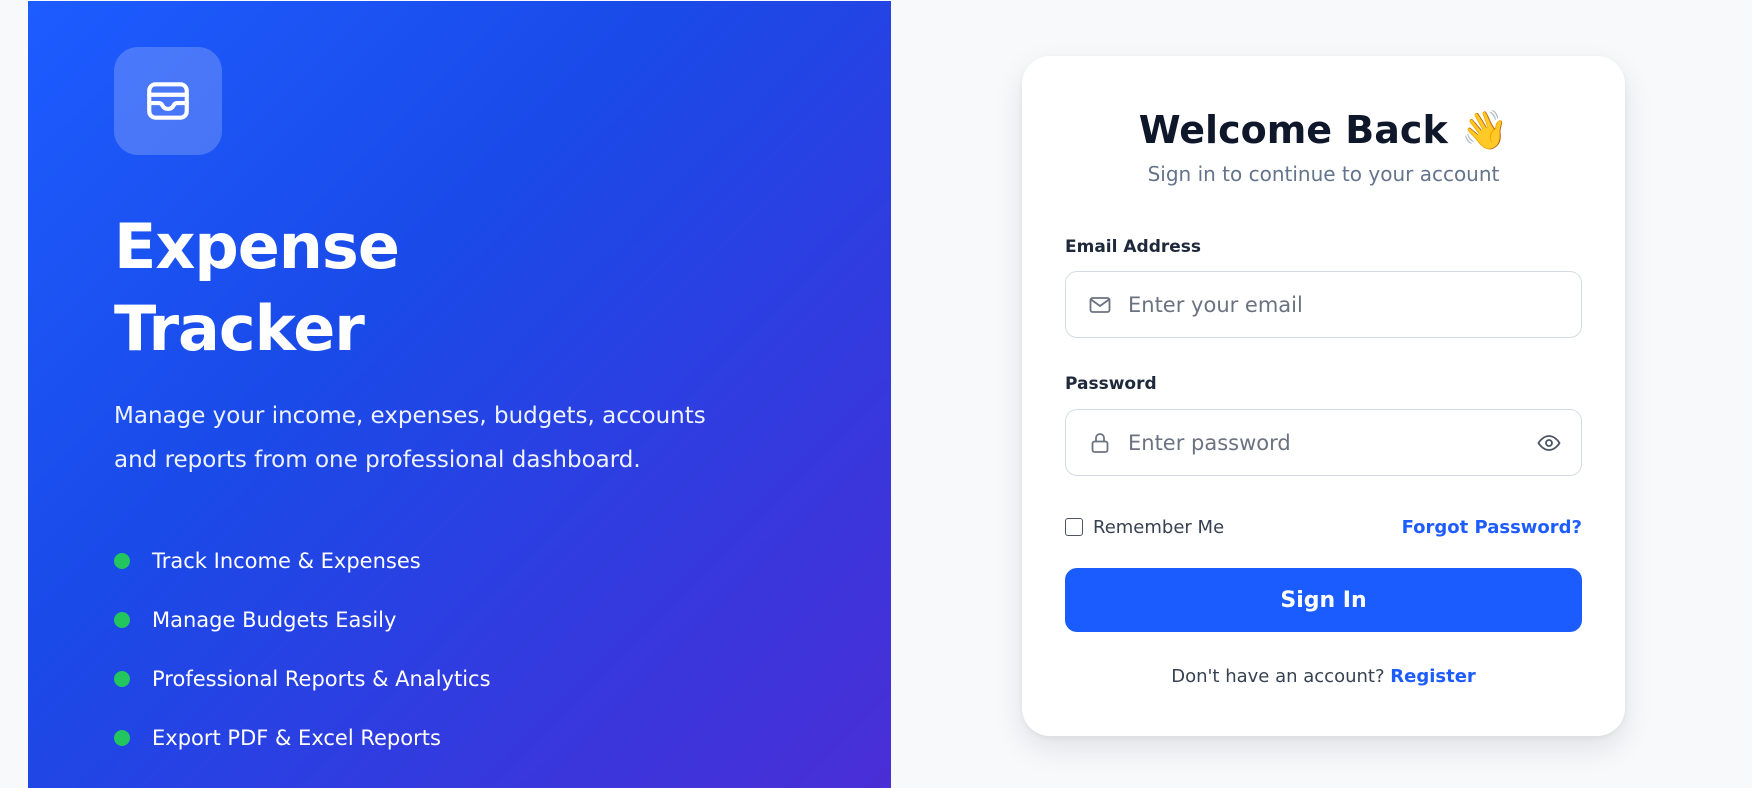  I want to click on register-link: Register, so click(1433, 676).